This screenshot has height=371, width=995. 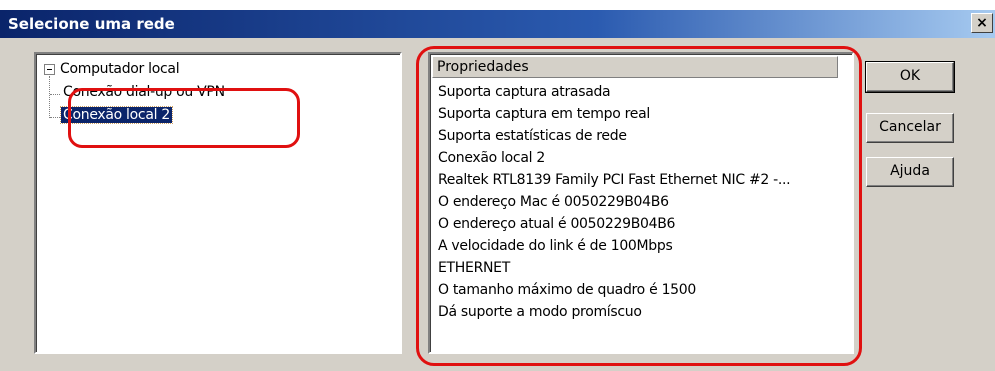 I want to click on title-bar: Selecione uma rede ×, so click(x=497, y=24).